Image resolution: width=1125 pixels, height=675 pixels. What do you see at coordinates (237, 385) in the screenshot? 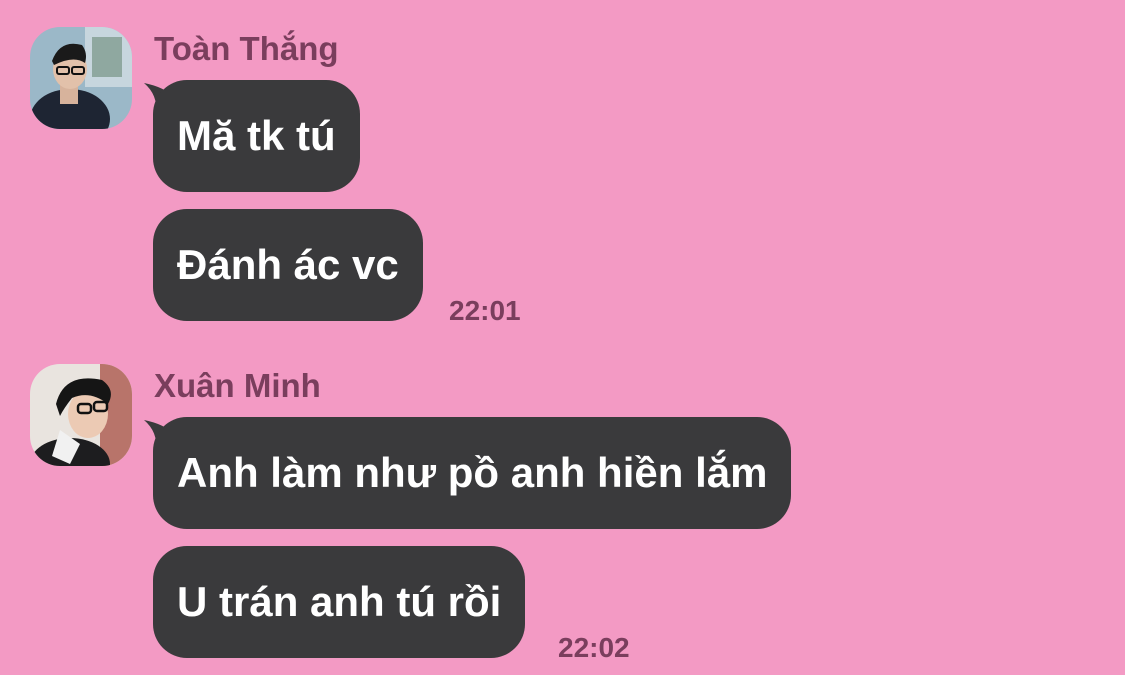
I see `sender-name: Xuân Minh` at bounding box center [237, 385].